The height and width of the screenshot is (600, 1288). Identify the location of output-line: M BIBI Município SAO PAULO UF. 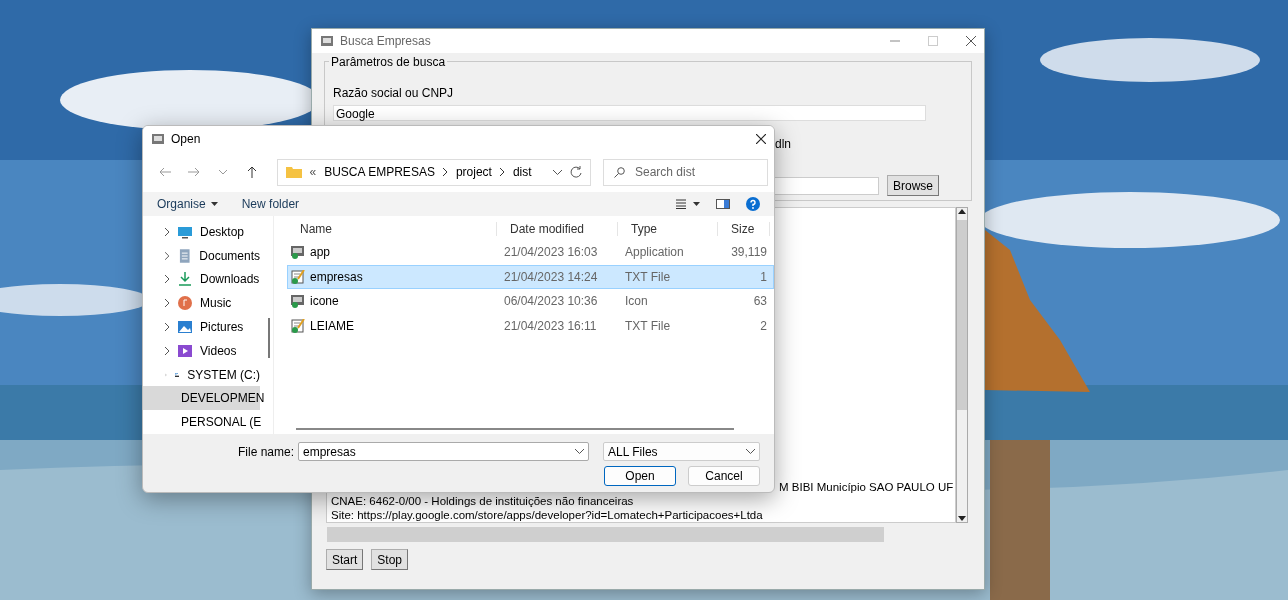
(865, 487).